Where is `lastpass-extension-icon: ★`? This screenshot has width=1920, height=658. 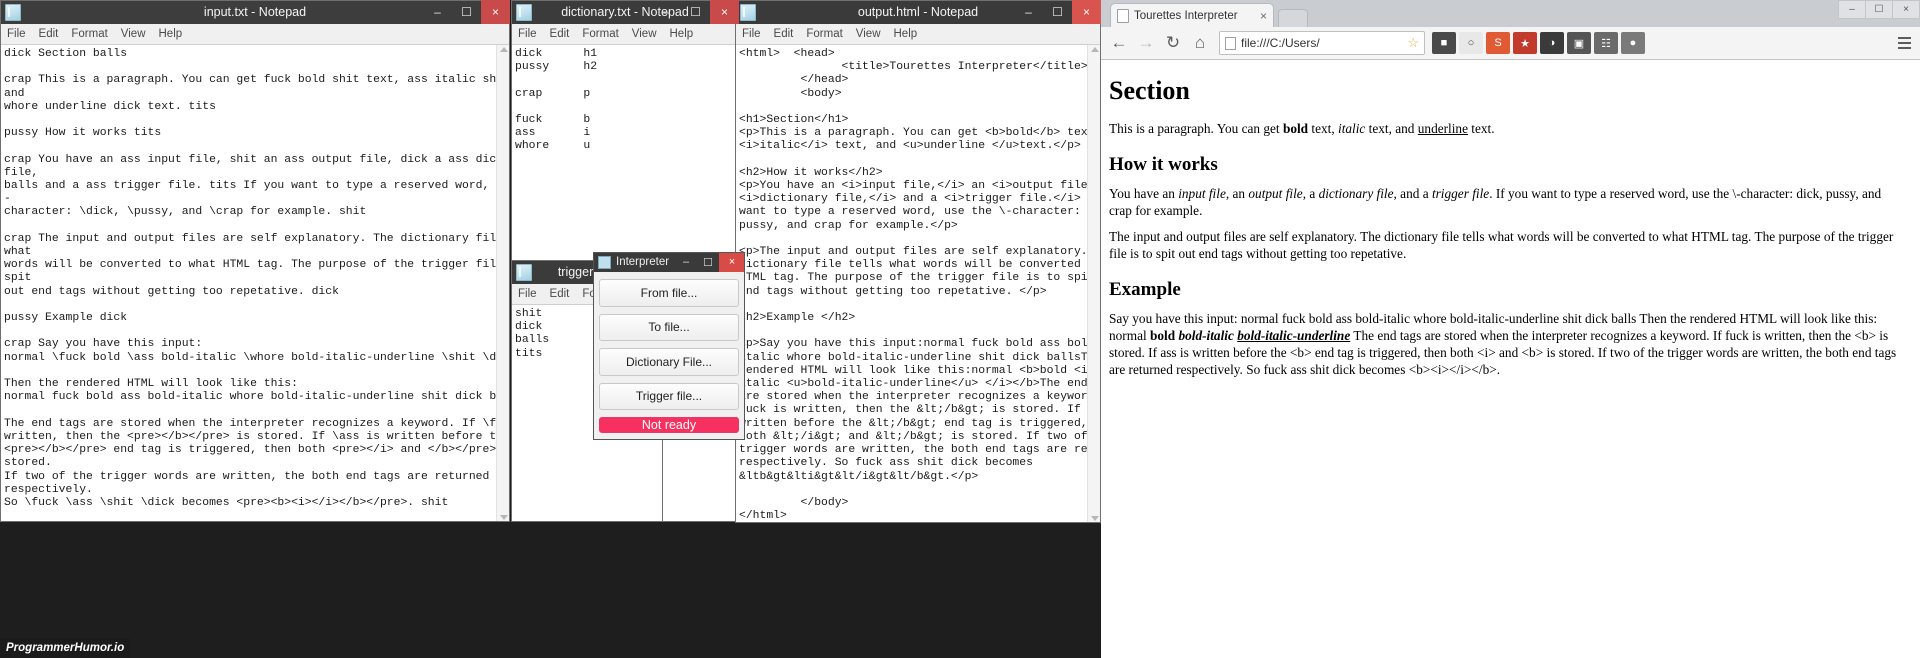 lastpass-extension-icon: ★ is located at coordinates (1525, 43).